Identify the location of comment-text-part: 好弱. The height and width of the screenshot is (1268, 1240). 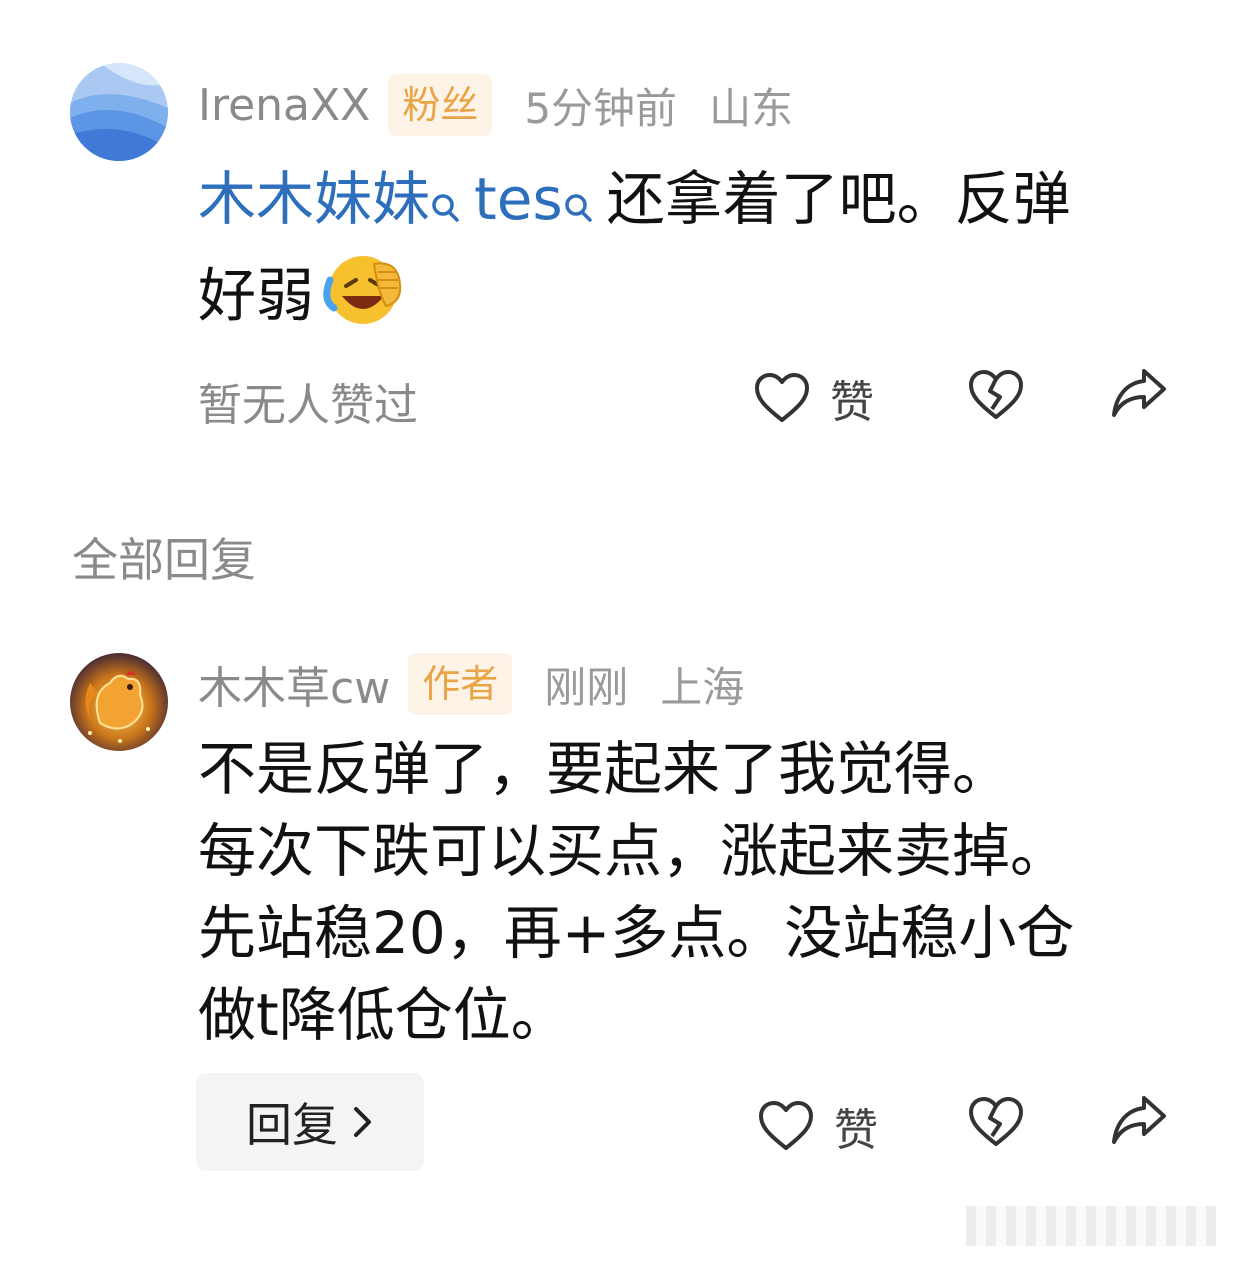
(256, 295).